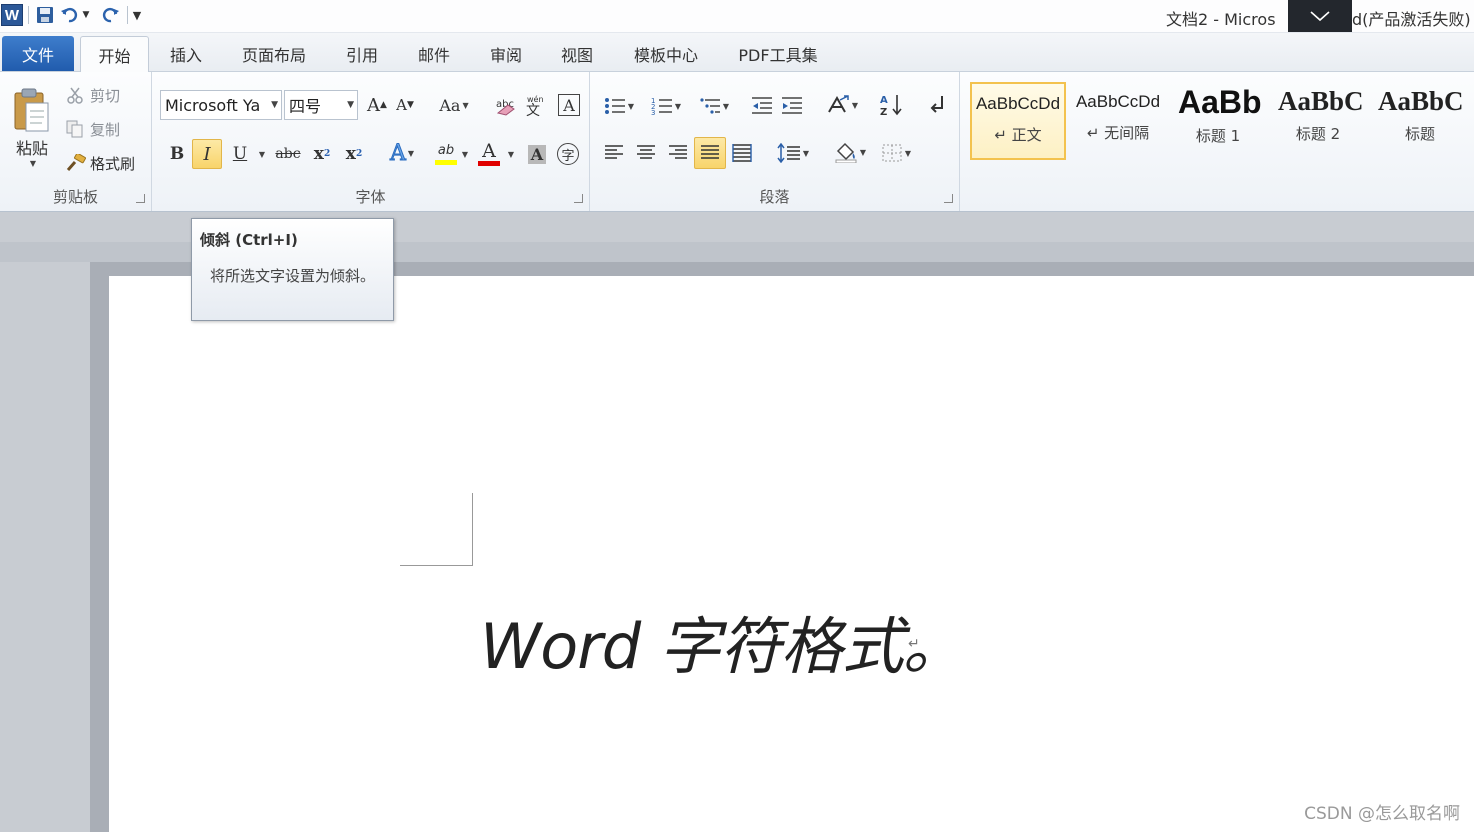 The width and height of the screenshot is (1474, 832). What do you see at coordinates (45, 15) in the screenshot?
I see `save-icon` at bounding box center [45, 15].